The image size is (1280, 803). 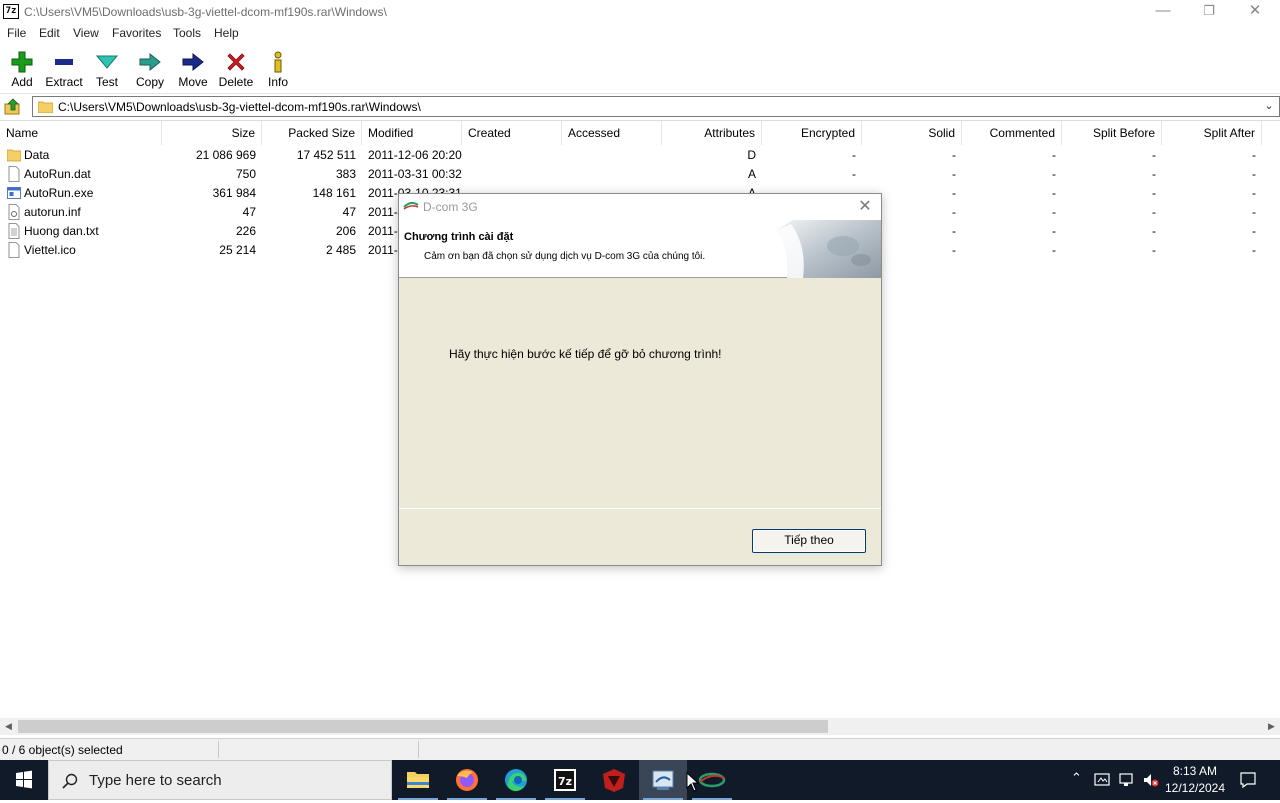 I want to click on show-hidden-icons: ⌃, so click(x=1076, y=778).